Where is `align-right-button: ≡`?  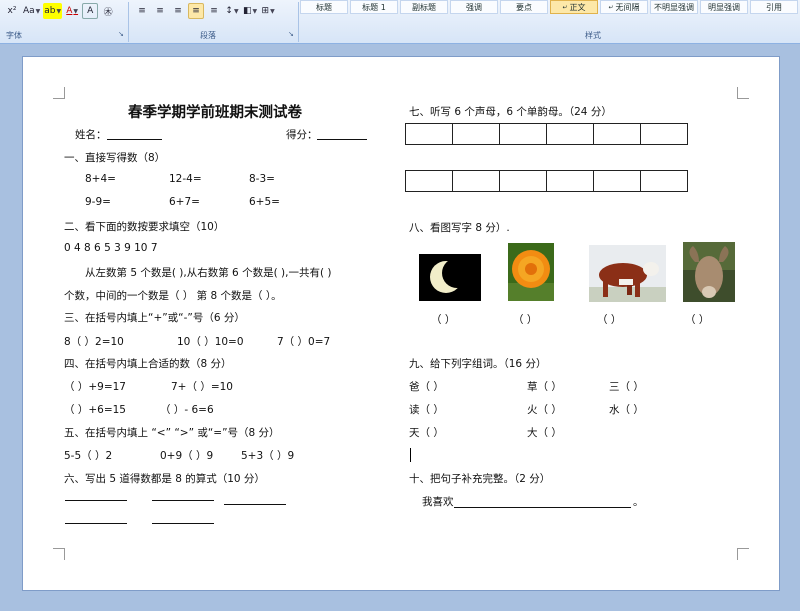
align-right-button: ≡ is located at coordinates (178, 11).